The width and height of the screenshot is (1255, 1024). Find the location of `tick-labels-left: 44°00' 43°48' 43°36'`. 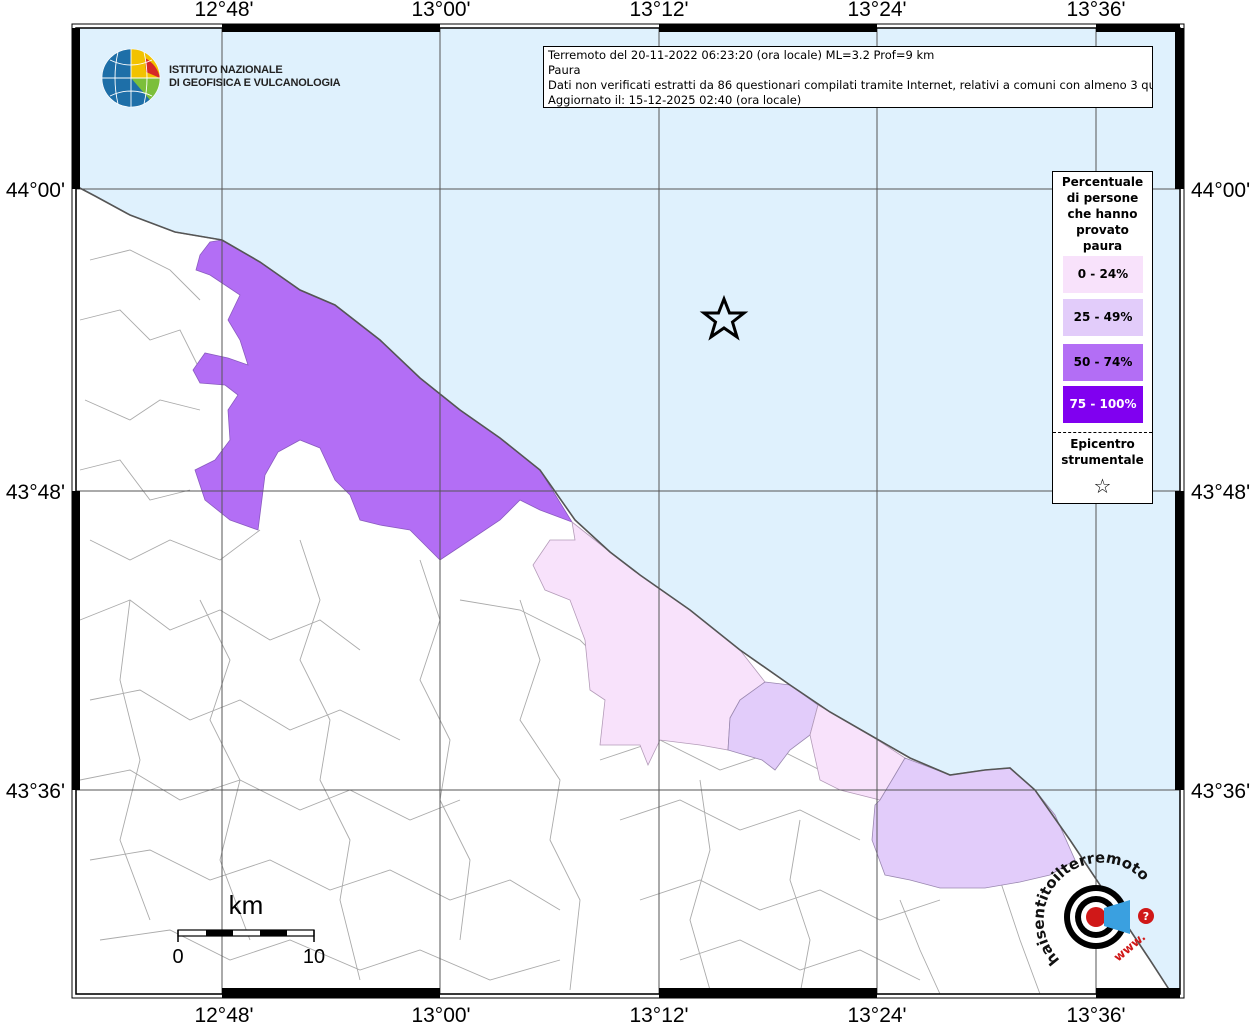

tick-labels-left: 44°00' 43°48' 43°36' is located at coordinates (35, 491).